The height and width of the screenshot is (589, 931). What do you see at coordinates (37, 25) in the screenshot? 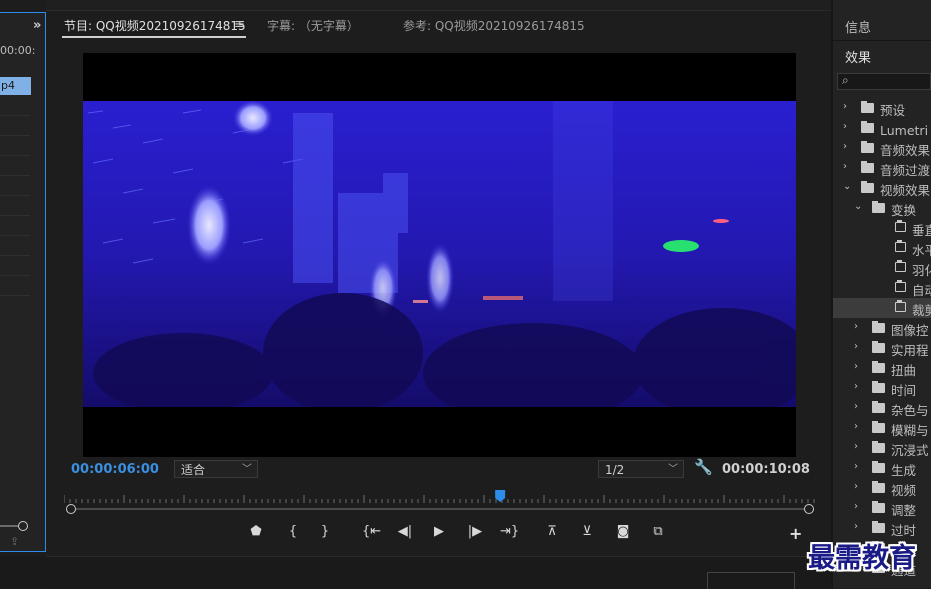
I see `panel-overflow-chevron-icon: »` at bounding box center [37, 25].